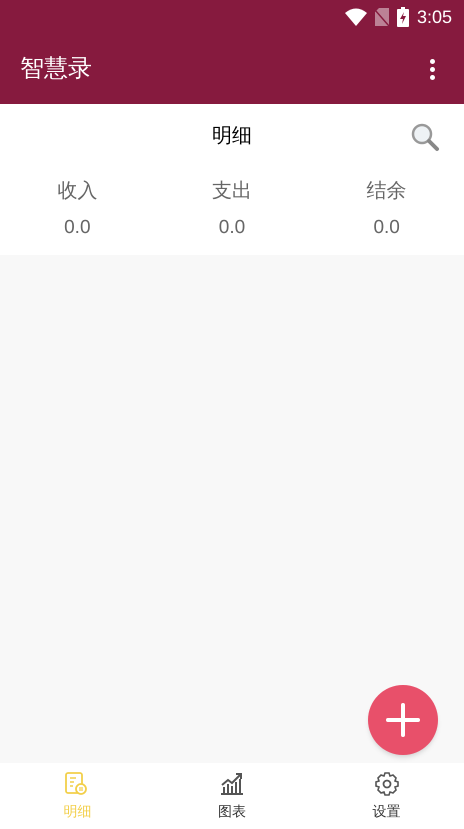 The image size is (464, 829). What do you see at coordinates (355, 17) in the screenshot?
I see `wifi-icon` at bounding box center [355, 17].